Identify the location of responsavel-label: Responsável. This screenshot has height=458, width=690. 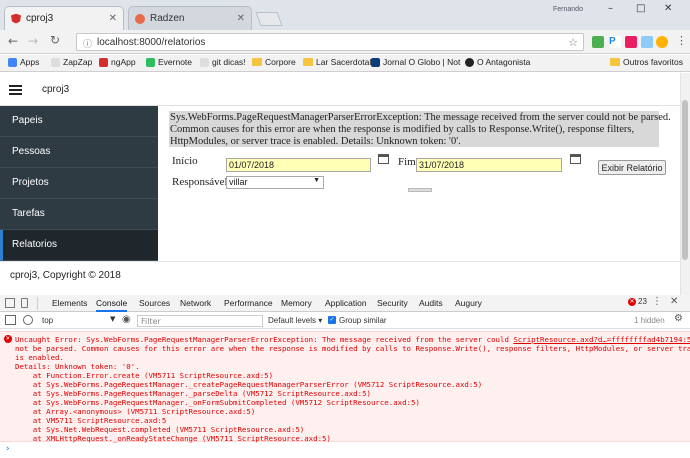
(200, 182).